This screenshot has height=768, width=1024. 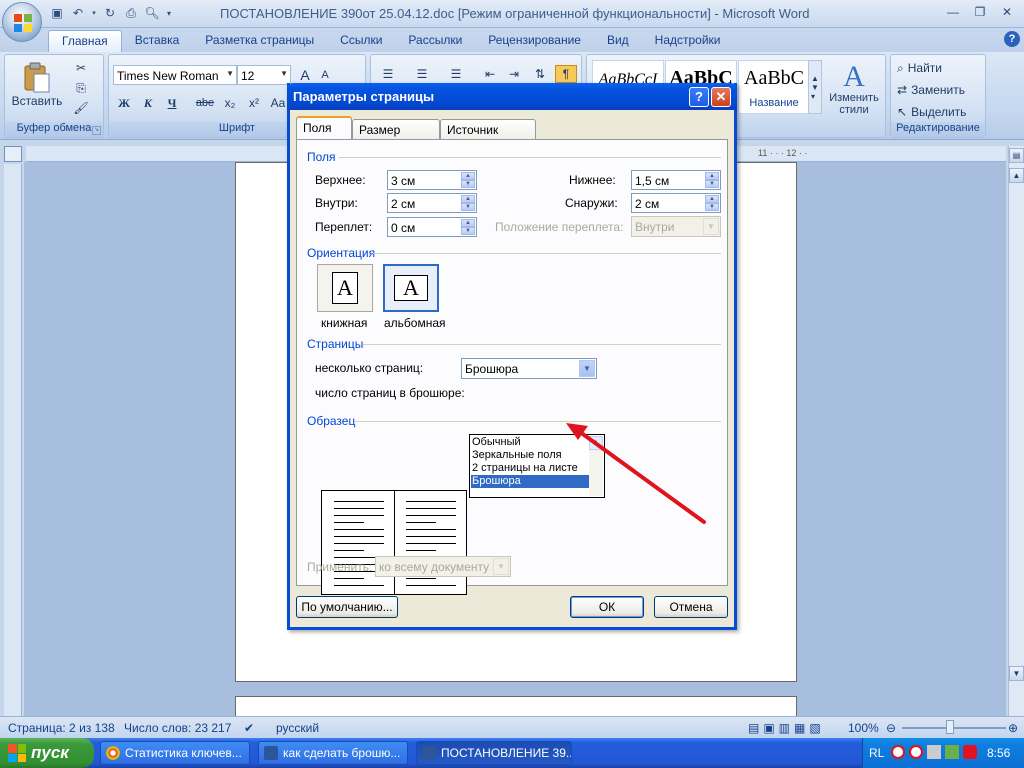 I want to click on dialog-launcher-icon: ↘, so click(x=96, y=130).